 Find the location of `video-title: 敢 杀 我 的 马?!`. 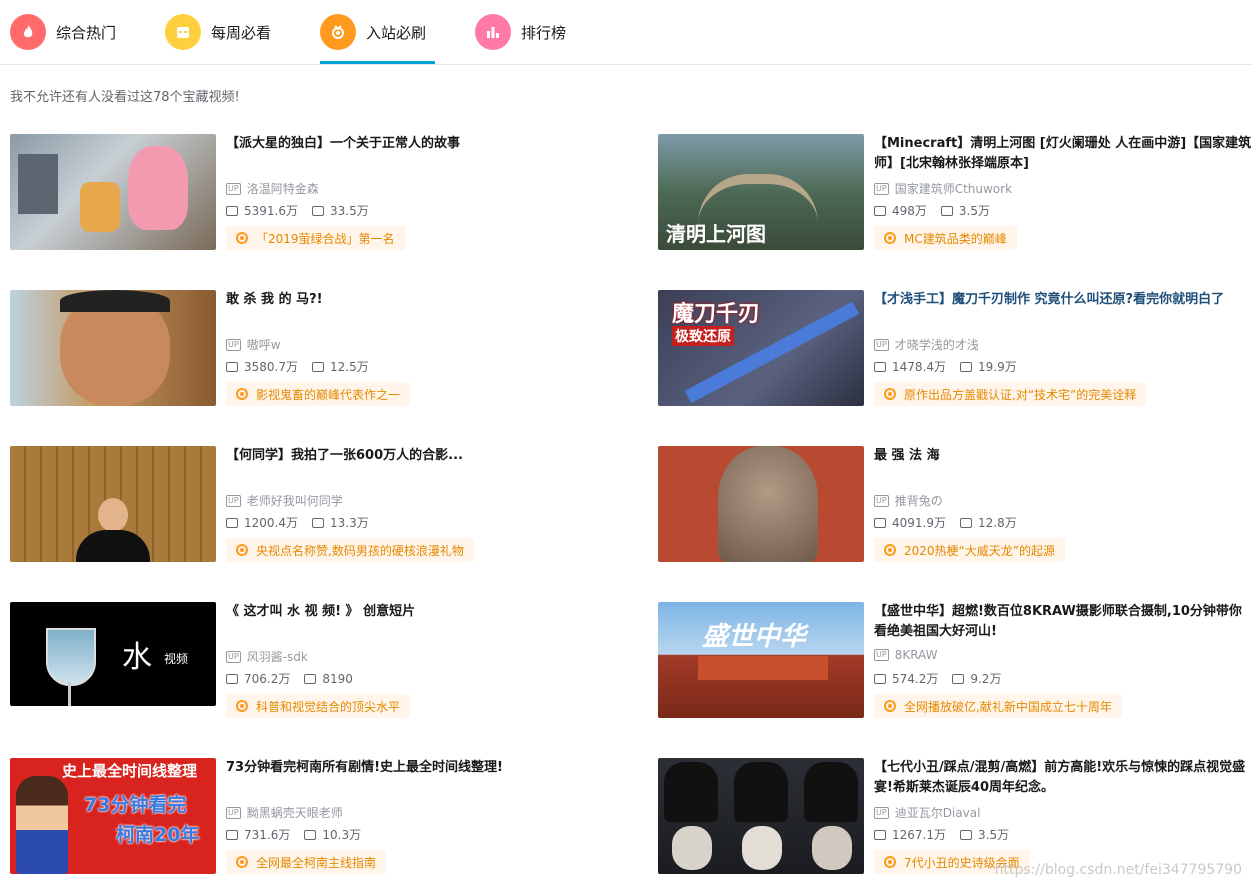

video-title: 敢 杀 我 的 马?! is located at coordinates (416, 300).